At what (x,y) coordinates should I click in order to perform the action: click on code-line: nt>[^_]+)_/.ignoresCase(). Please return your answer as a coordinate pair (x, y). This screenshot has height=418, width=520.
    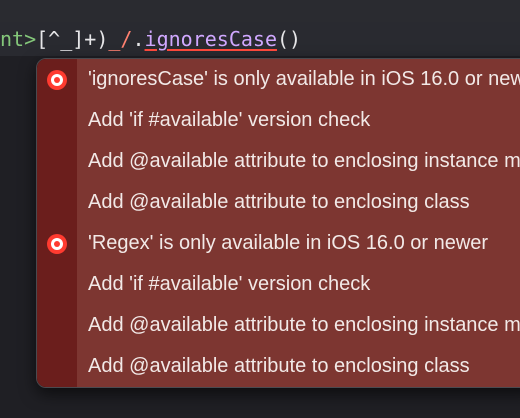
    Looking at the image, I should click on (260, 39).